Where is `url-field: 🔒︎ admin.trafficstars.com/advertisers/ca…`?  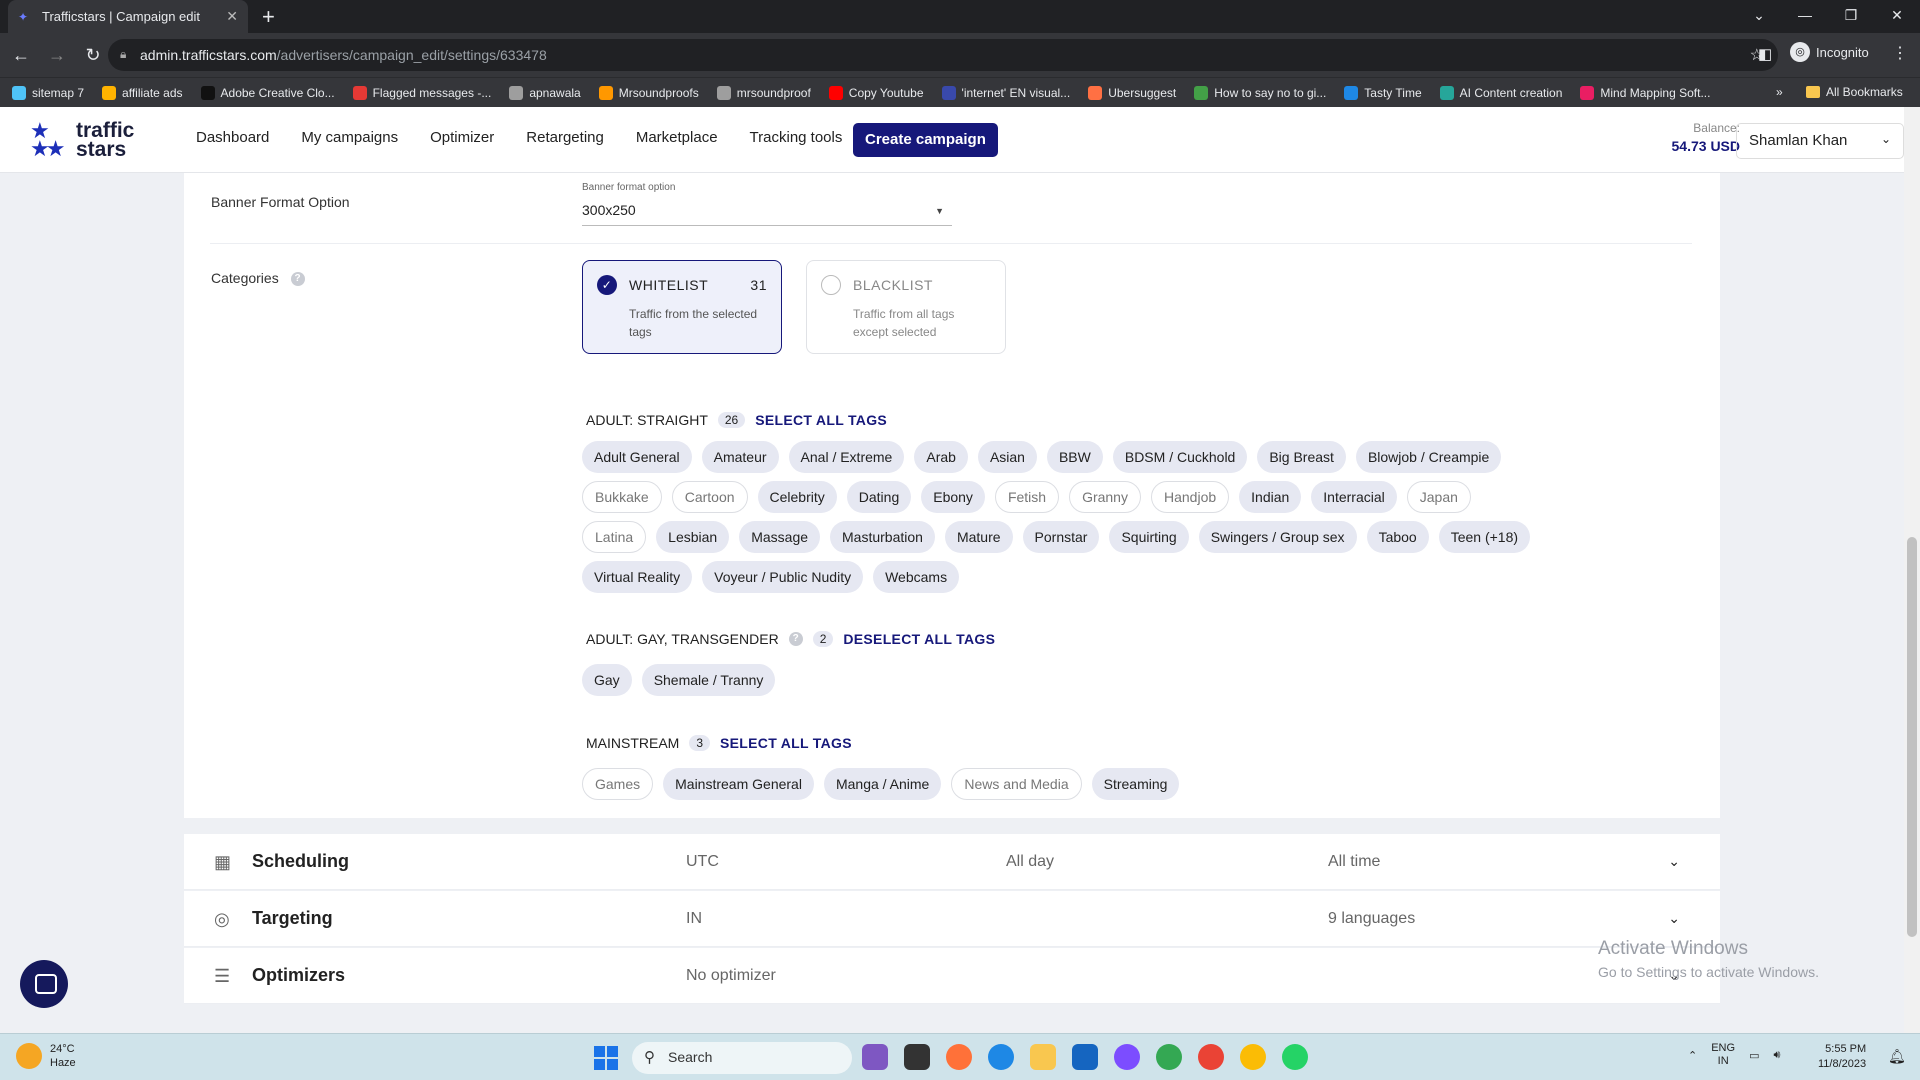 url-field: 🔒︎ admin.trafficstars.com/advertisers/ca… is located at coordinates (943, 55).